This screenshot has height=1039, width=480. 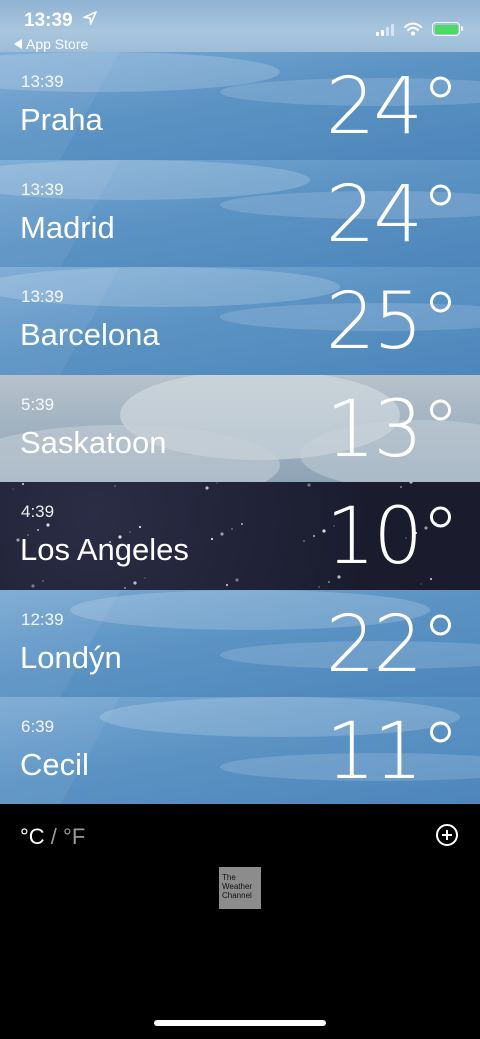 What do you see at coordinates (392, 322) in the screenshot?
I see `city-temperature: 25°` at bounding box center [392, 322].